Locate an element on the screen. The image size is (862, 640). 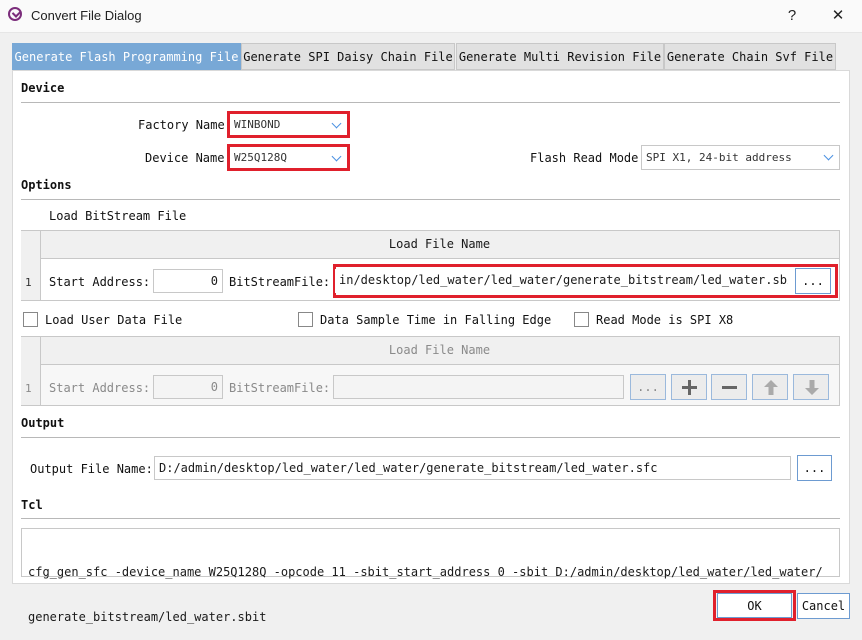
bitstream-row-number: 1 is located at coordinates (28, 282).